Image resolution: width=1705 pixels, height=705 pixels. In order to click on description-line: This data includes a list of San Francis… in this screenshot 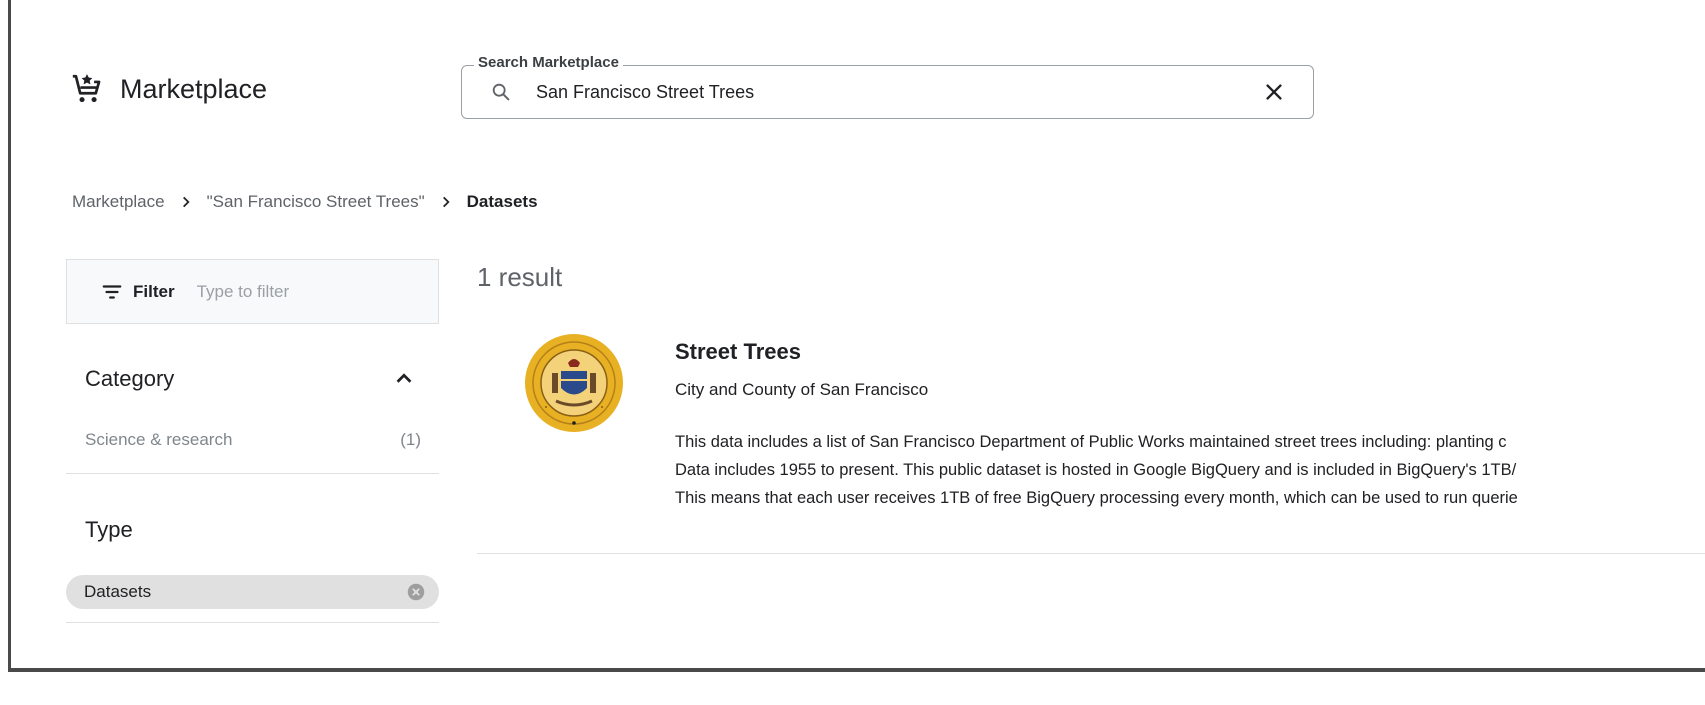, I will do `click(1091, 442)`.